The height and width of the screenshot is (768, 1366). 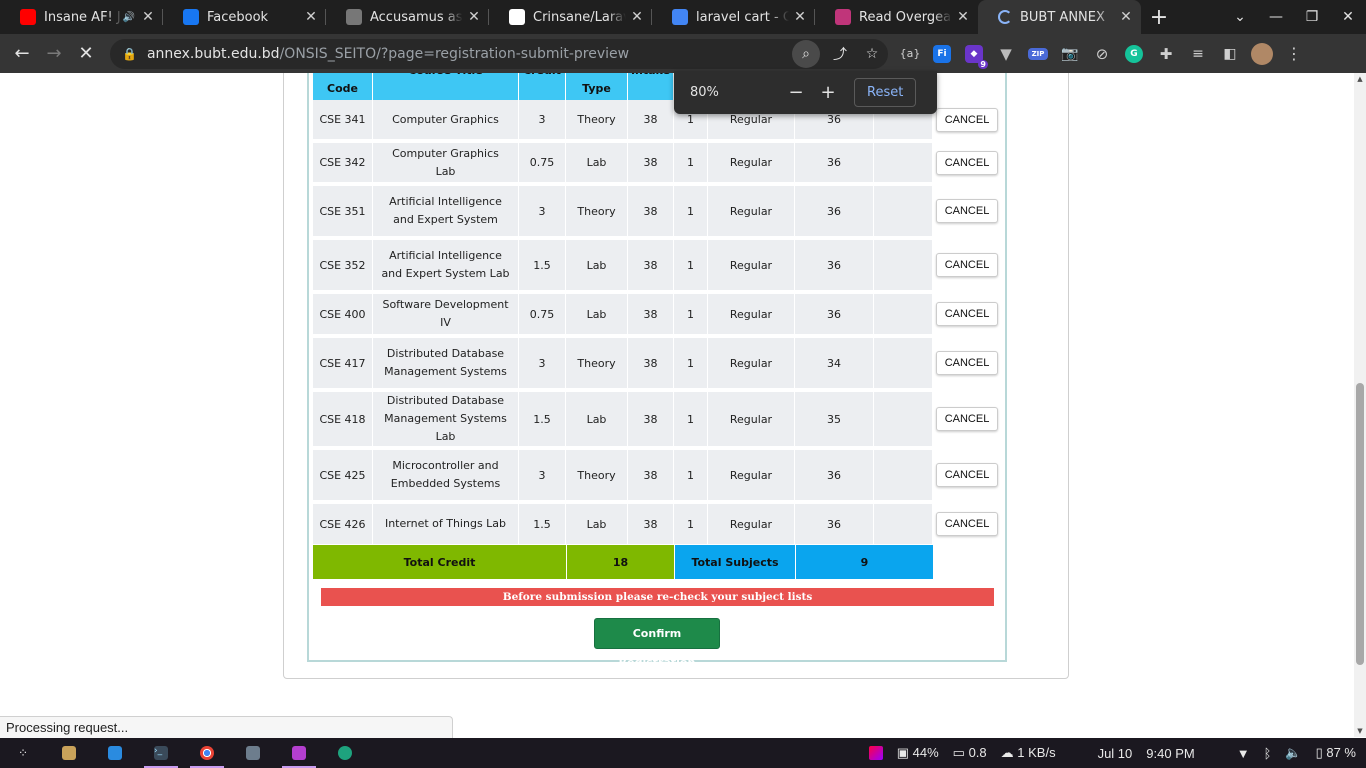 I want to click on cell-title: Distributed Database Management Systems, so click(x=446, y=365).